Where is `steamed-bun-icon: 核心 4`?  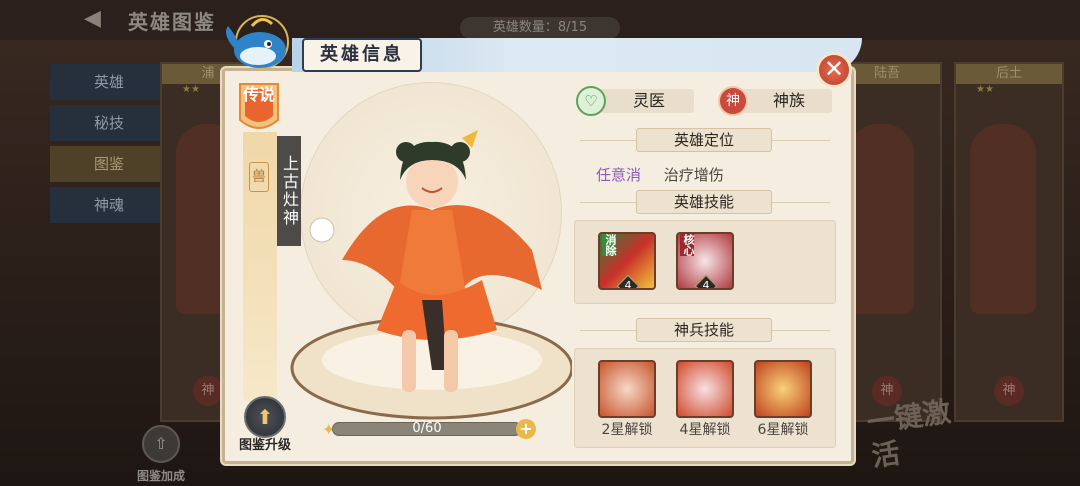 steamed-bun-icon: 核心 4 is located at coordinates (705, 261).